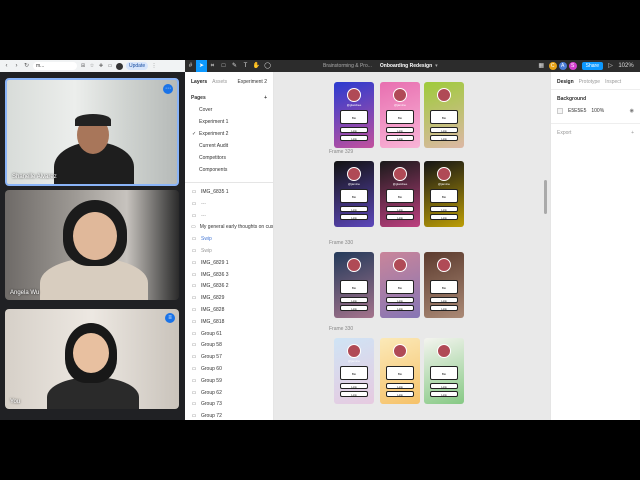 This screenshot has width=640, height=480. What do you see at coordinates (229, 110) in the screenshot?
I see `page-item: Cover` at bounding box center [229, 110].